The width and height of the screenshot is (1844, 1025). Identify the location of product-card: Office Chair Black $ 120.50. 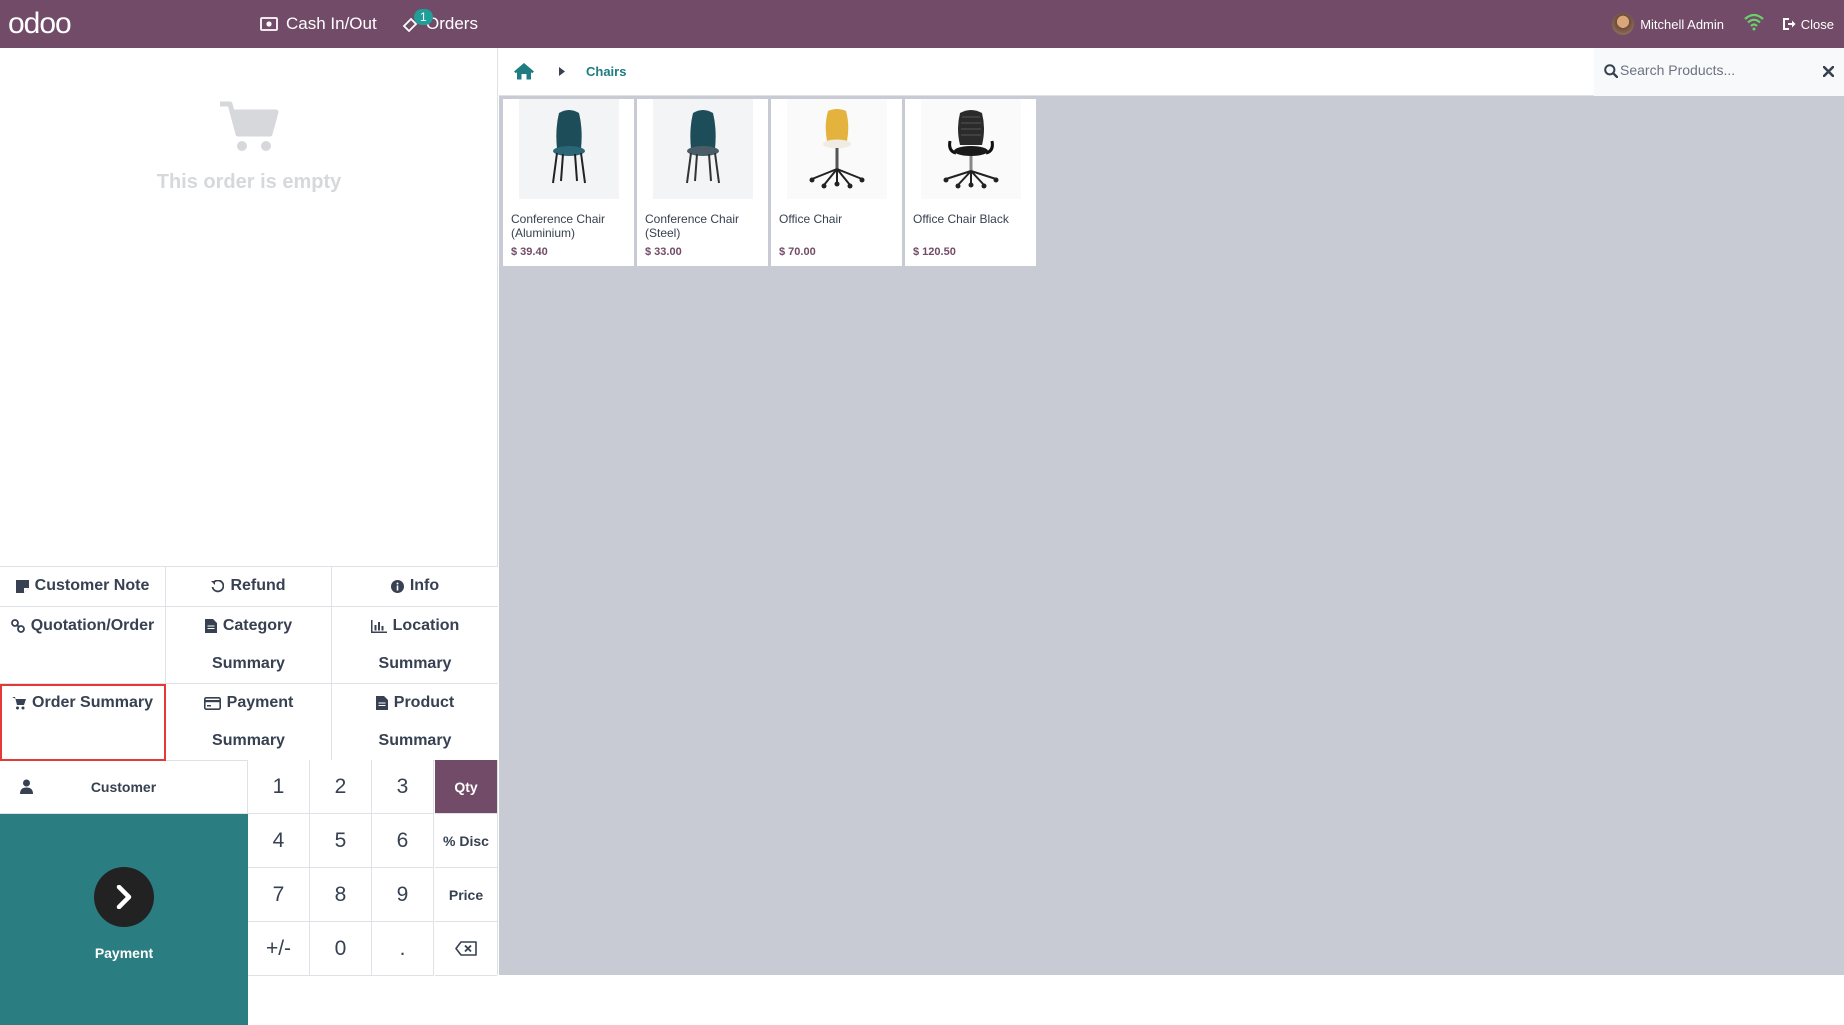
(970, 182).